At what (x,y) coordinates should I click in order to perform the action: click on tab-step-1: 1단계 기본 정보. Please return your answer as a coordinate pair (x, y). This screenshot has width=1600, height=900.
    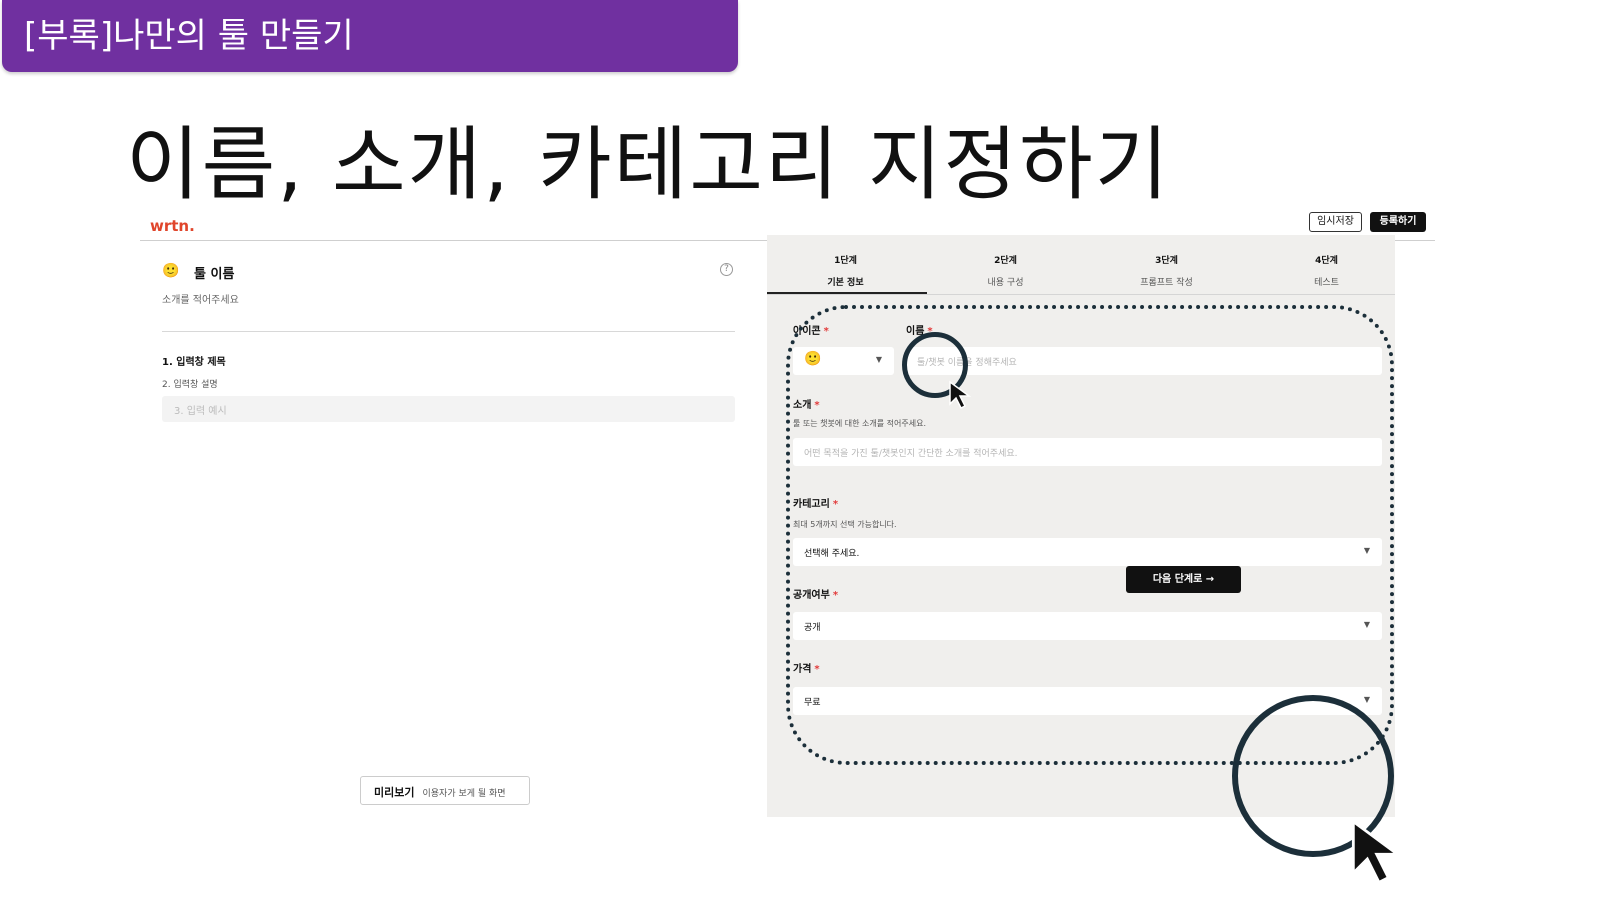
    Looking at the image, I should click on (845, 270).